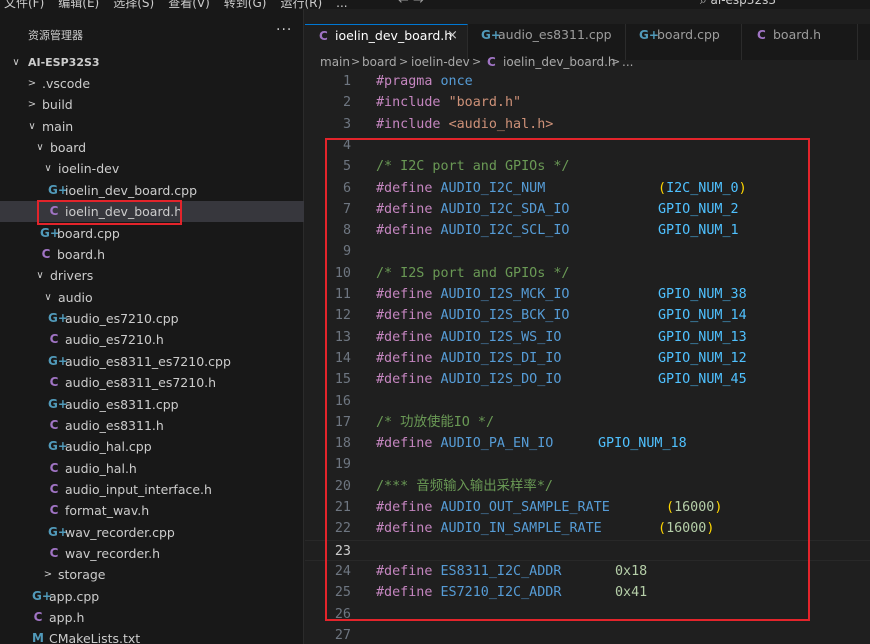 This screenshot has width=870, height=644. I want to click on tree-label: app.cpp, so click(74, 596).